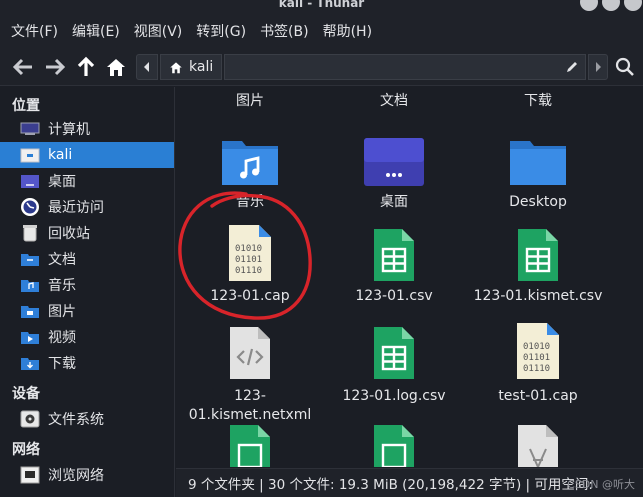  I want to click on sidebar-item-desktop: 桌面, so click(87, 181).